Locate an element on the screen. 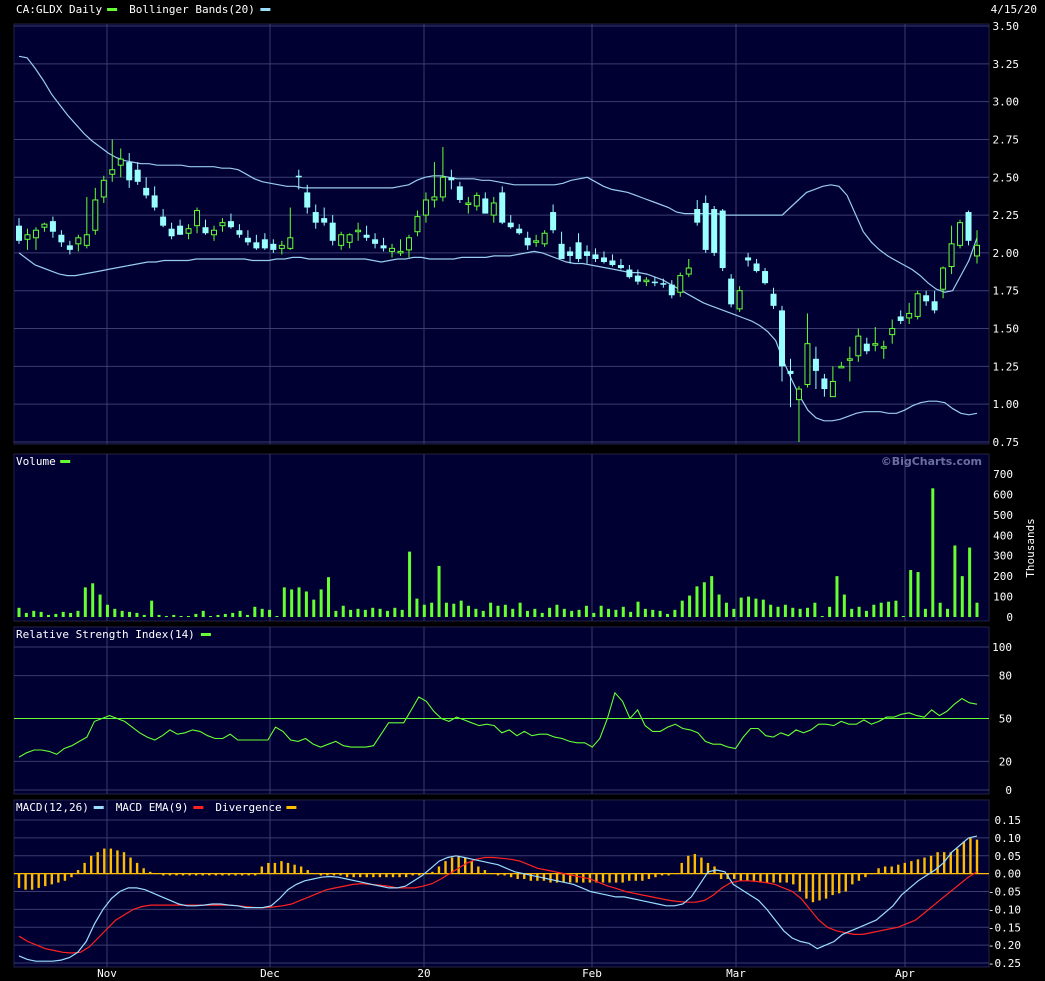  legend-label: CA:GLDX Daily is located at coordinates (59, 9).